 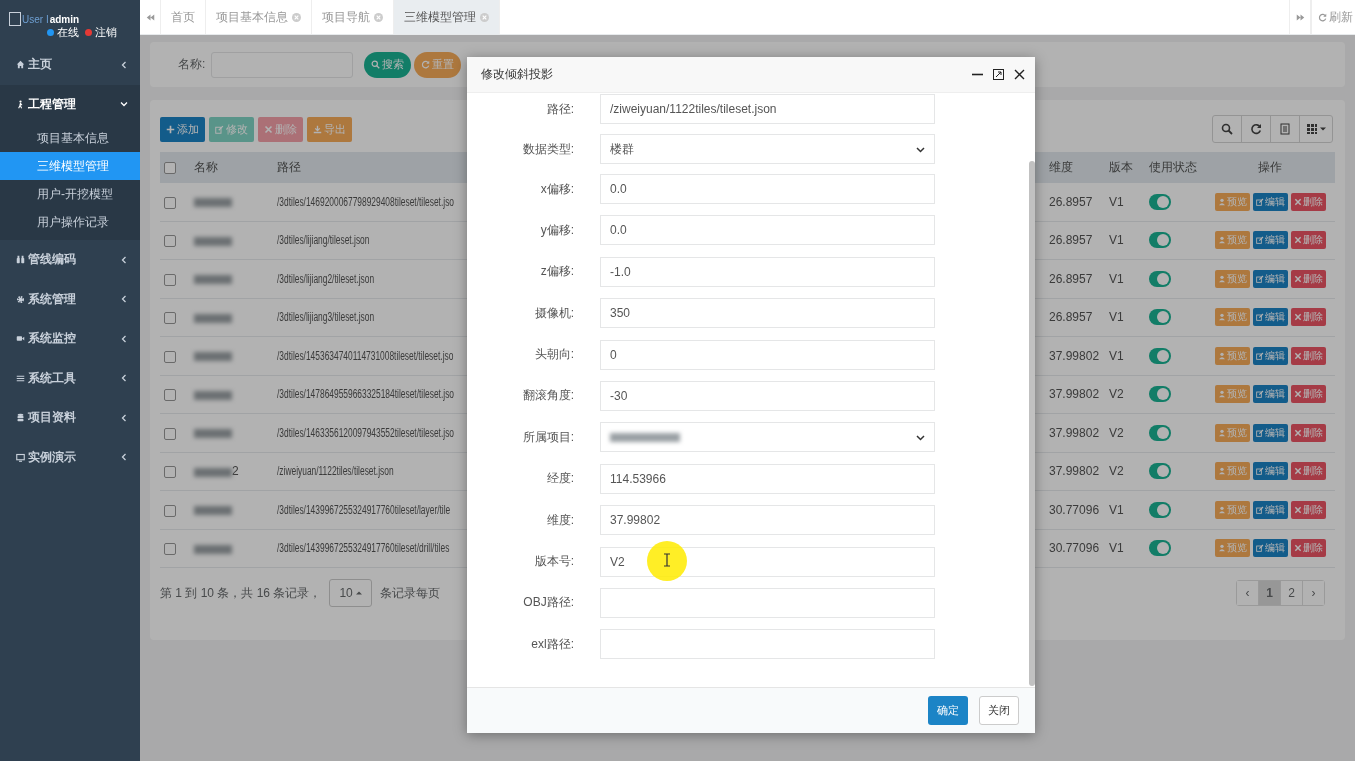 What do you see at coordinates (70, 222) in the screenshot?
I see `submenu-item: 用户操作记录` at bounding box center [70, 222].